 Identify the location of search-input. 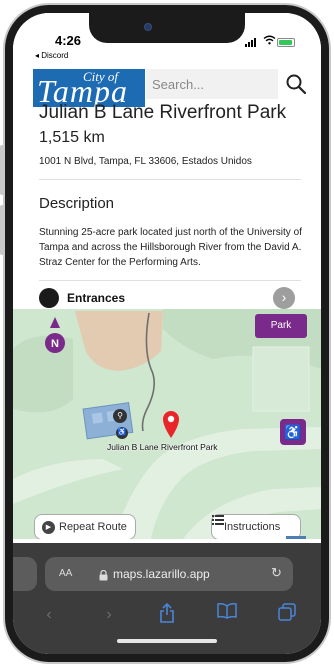
(212, 84).